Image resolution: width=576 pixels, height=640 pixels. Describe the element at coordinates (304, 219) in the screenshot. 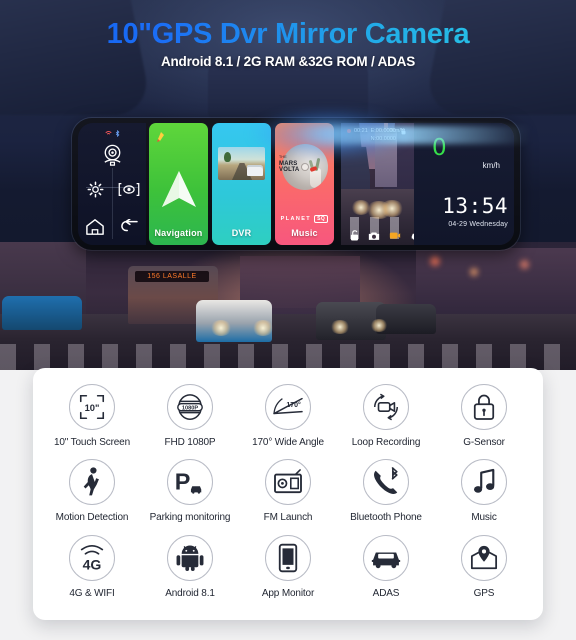

I see `album-title-row: PLANET SQ` at that location.